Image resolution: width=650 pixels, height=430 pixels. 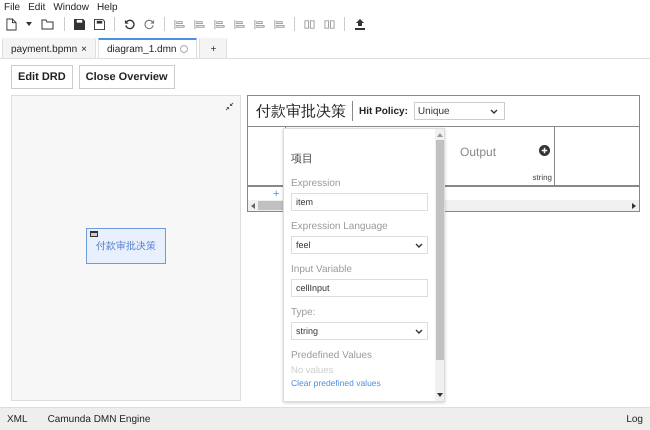 What do you see at coordinates (301, 111) in the screenshot?
I see `decision-title: 付款审批决策` at bounding box center [301, 111].